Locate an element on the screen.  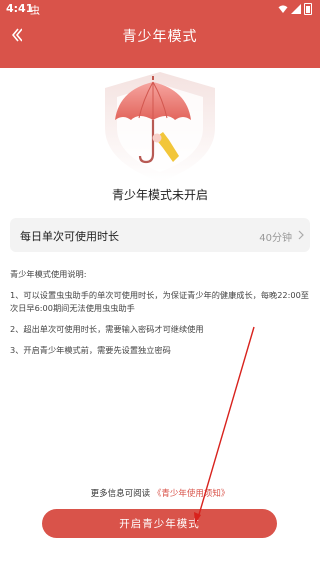
status-icons is located at coordinates (295, 9).